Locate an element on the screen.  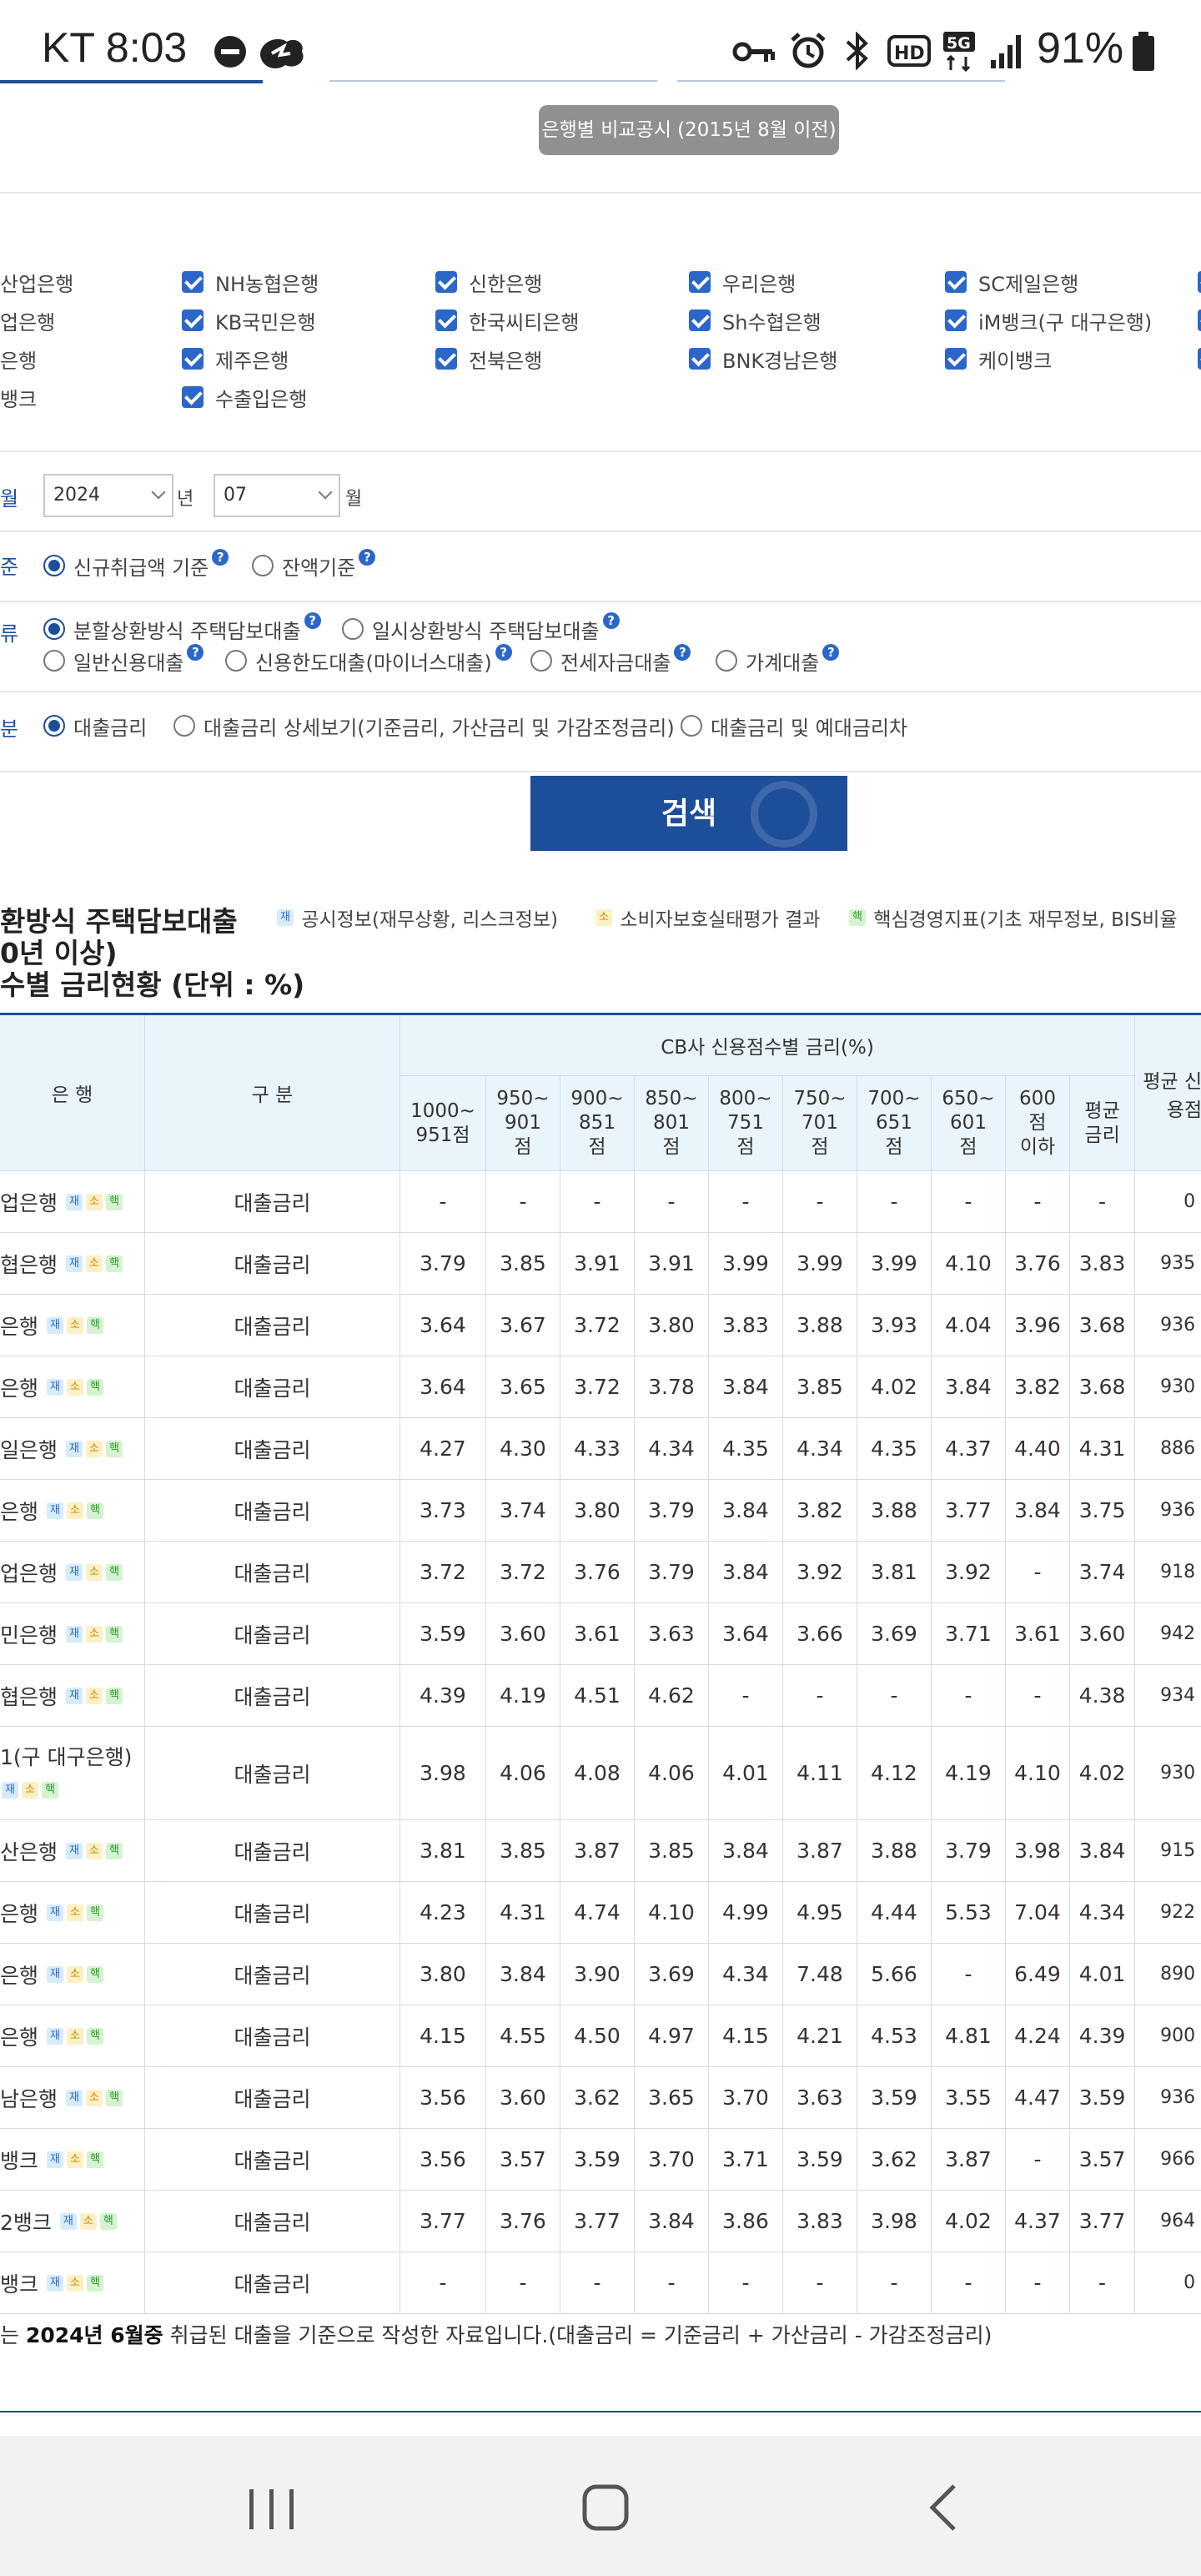
bank-name-cell: 남은행 재소핵 is located at coordinates (73, 2097).